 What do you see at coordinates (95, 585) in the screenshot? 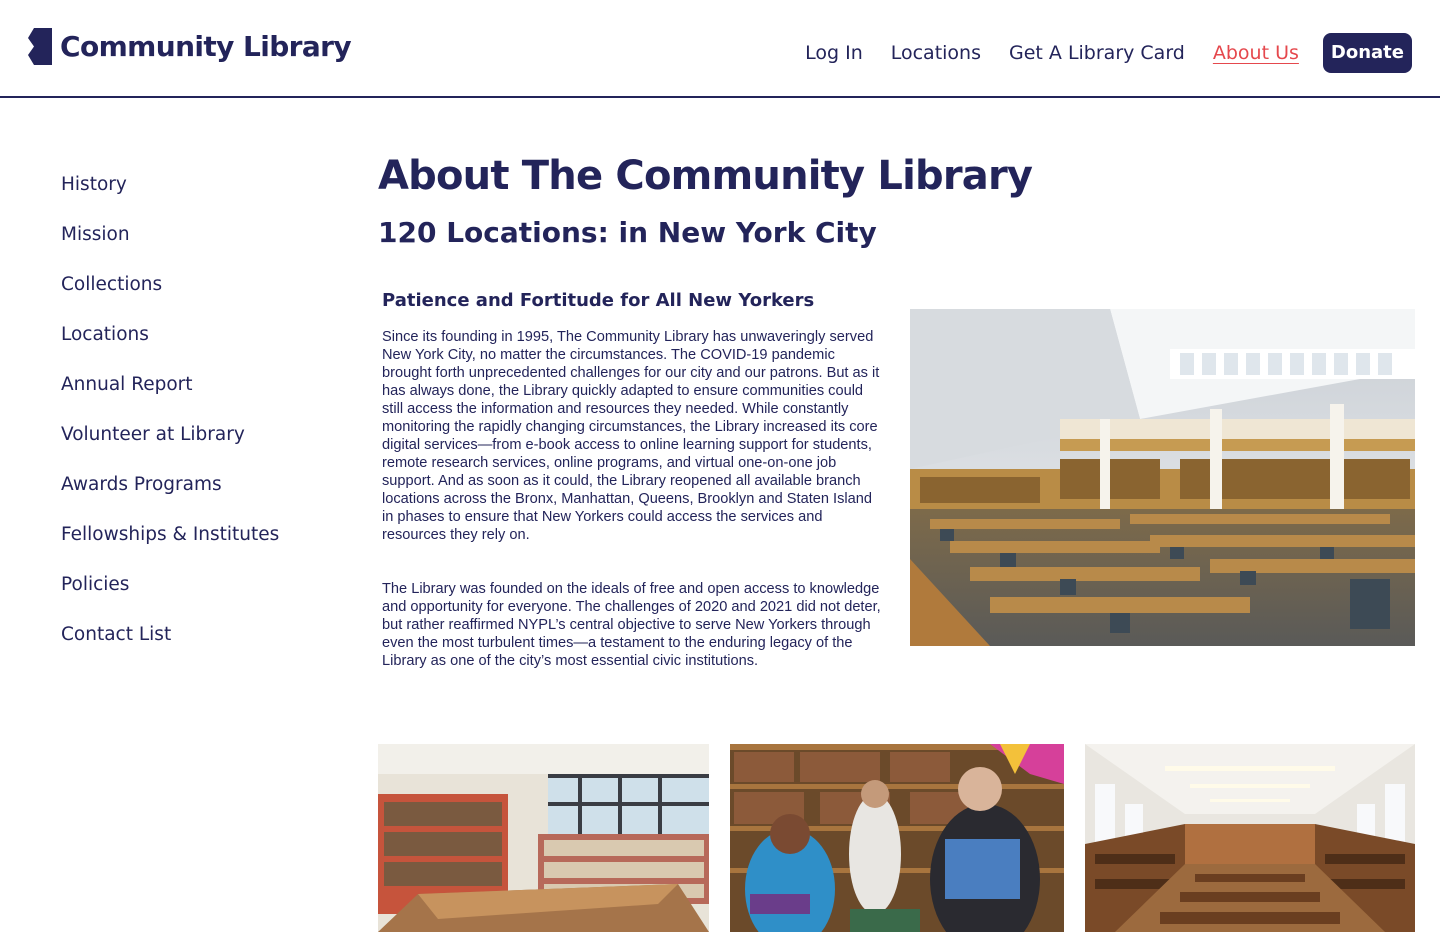
I see `sidebar-link-policies: Policies` at bounding box center [95, 585].